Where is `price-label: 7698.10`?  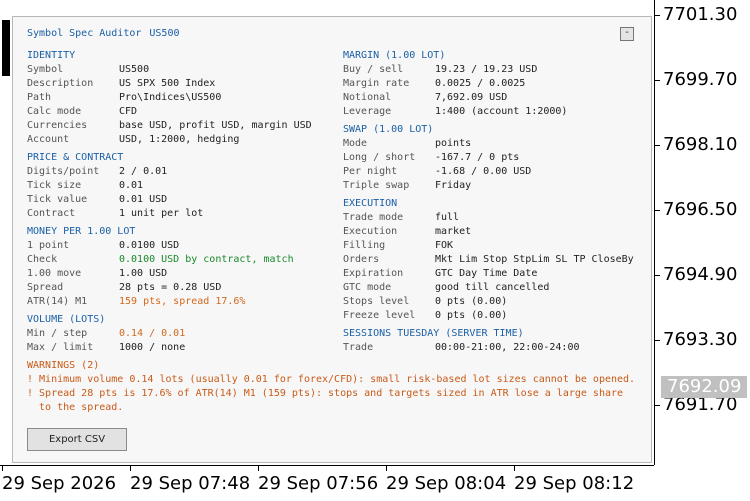
price-label: 7698.10 is located at coordinates (700, 144).